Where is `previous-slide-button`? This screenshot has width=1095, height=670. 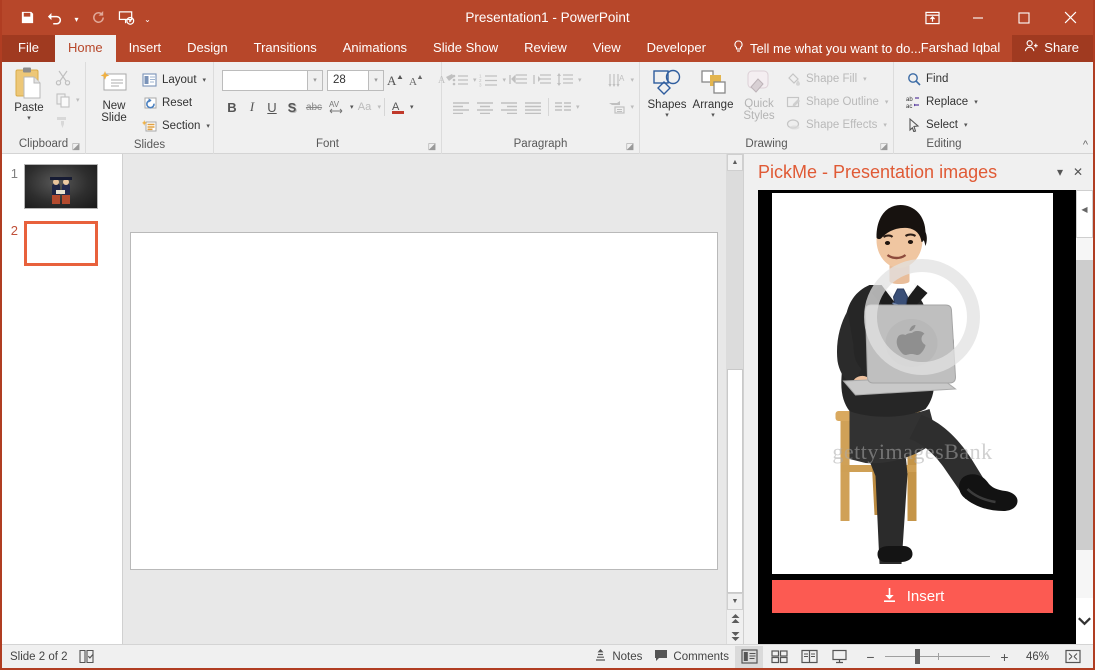 previous-slide-button is located at coordinates (735, 618).